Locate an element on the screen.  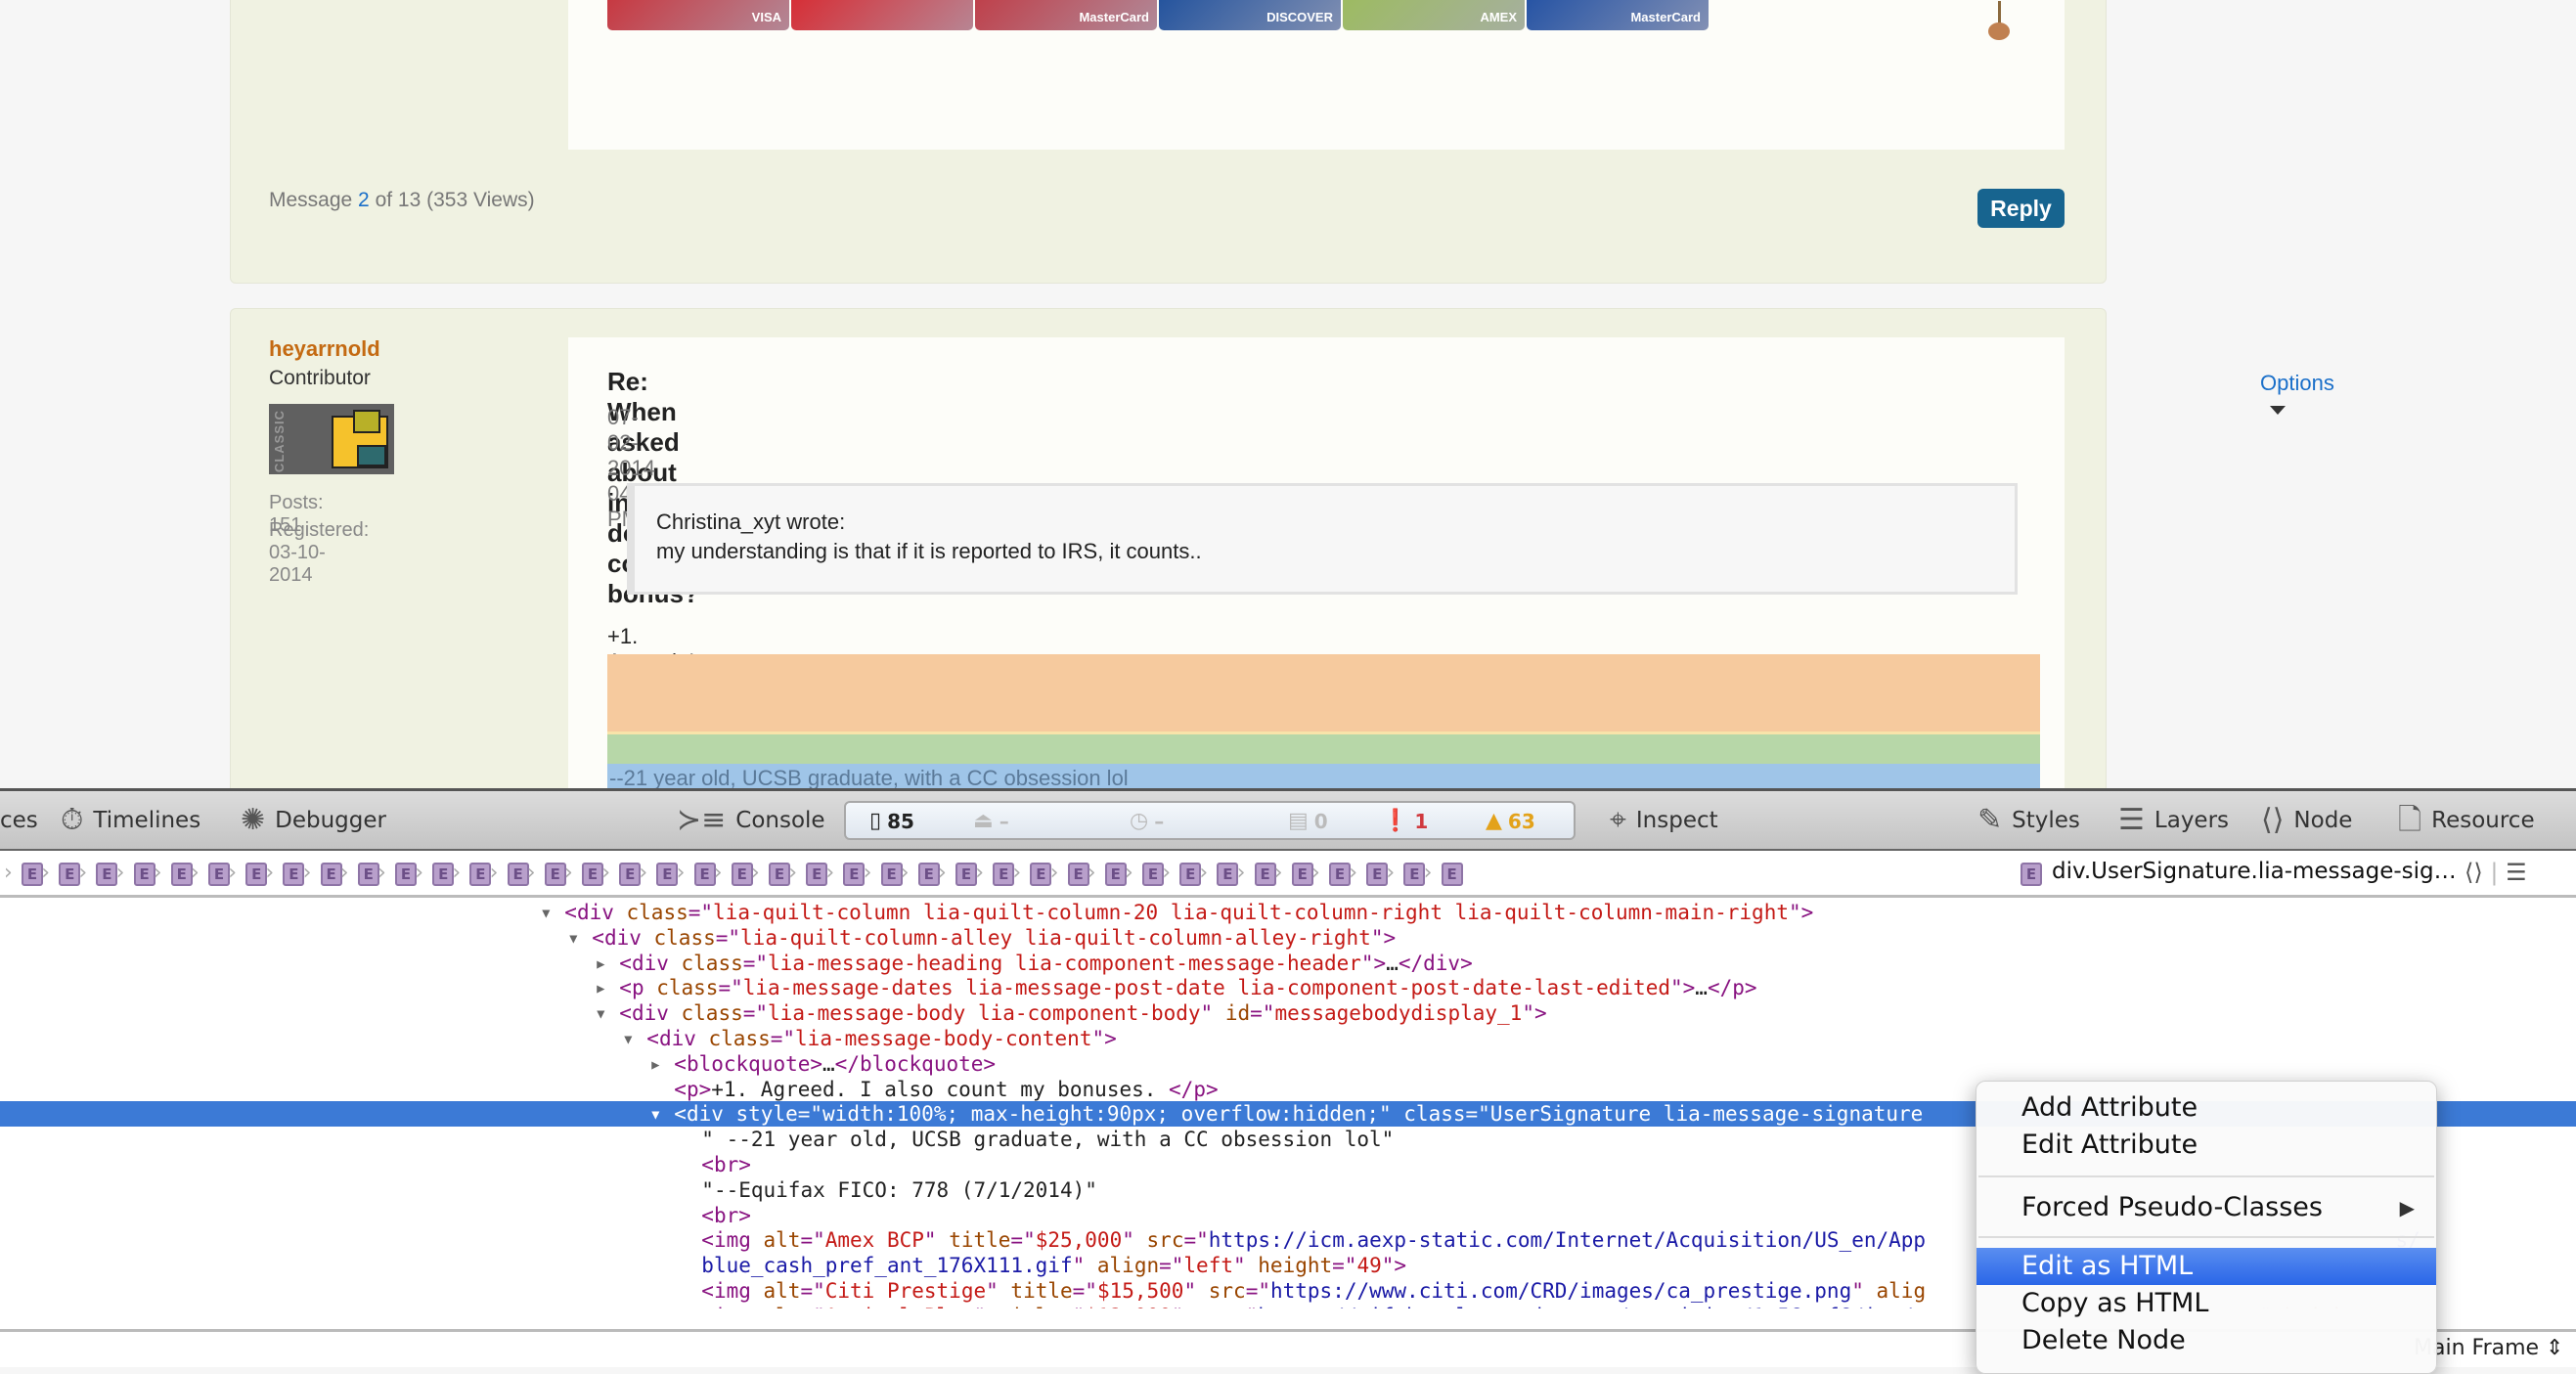
menu-forced-pseudo-classes: Forced Pseudo-Classes ▶ is located at coordinates (2206, 1207).